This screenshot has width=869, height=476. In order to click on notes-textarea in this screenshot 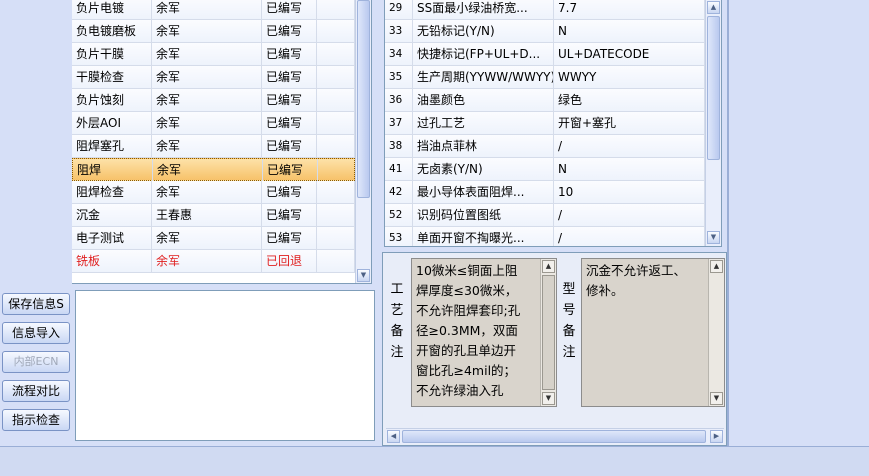, I will do `click(225, 365)`.